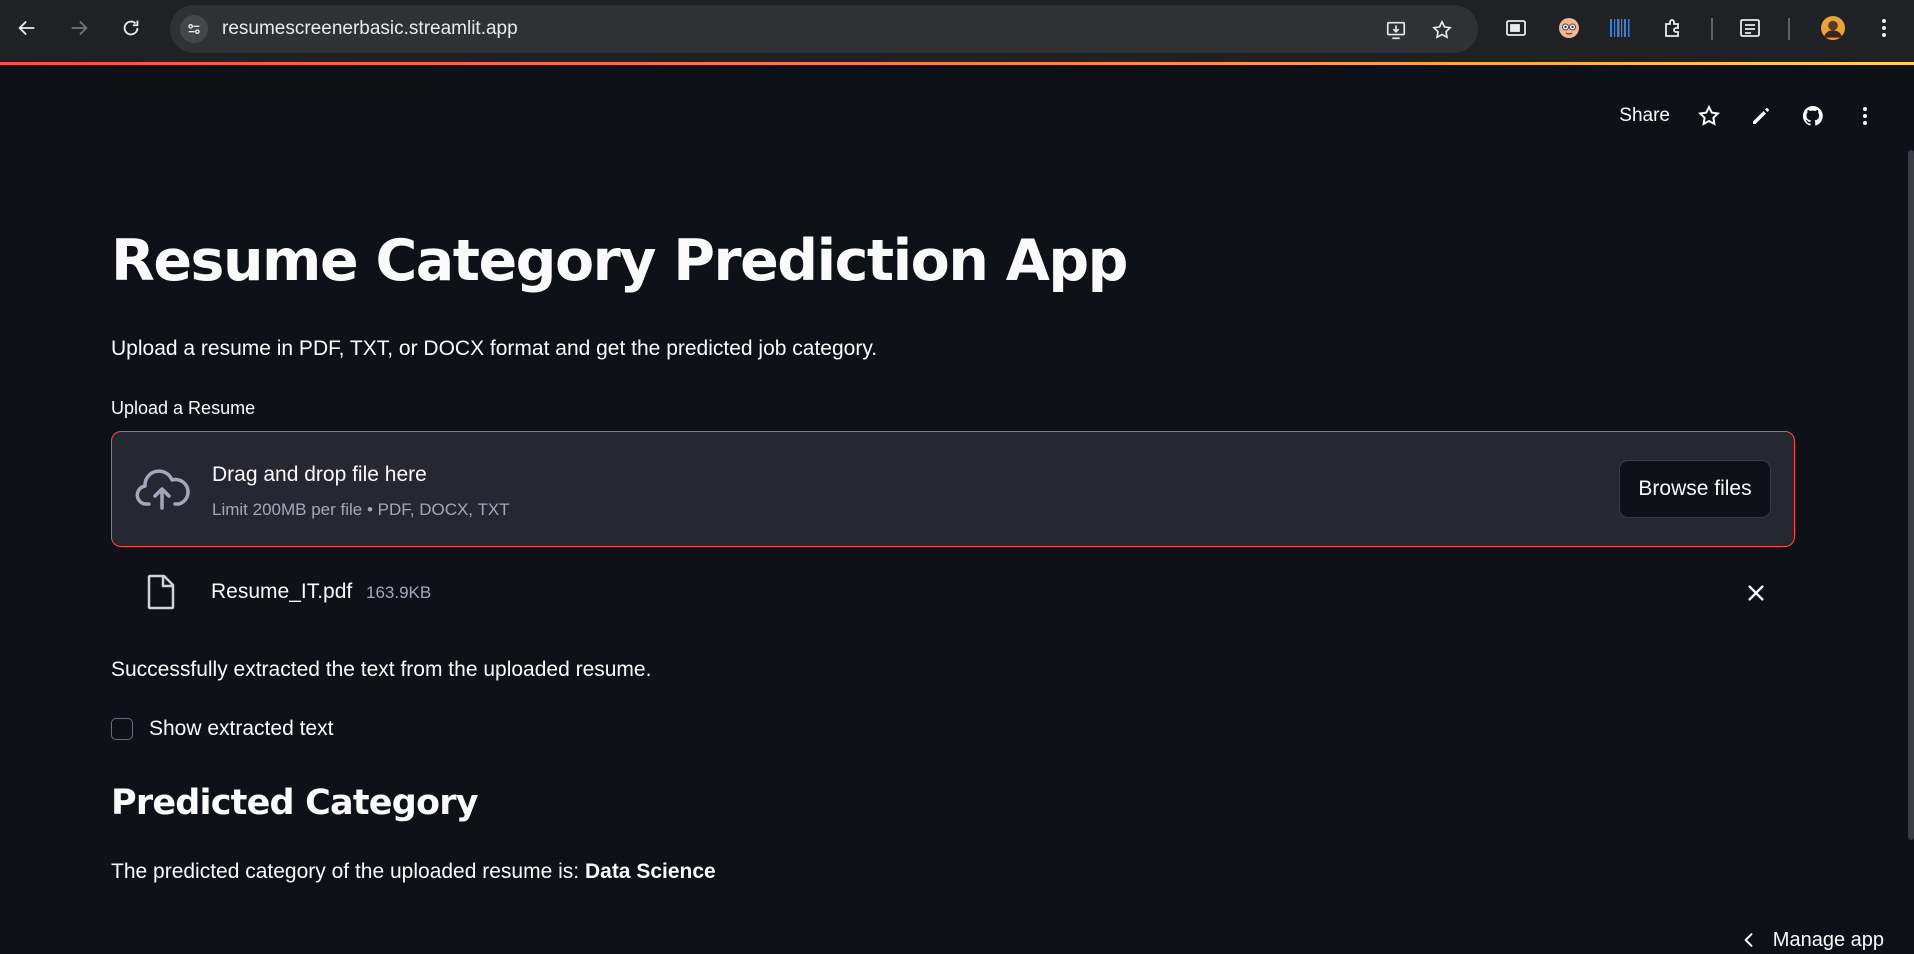  What do you see at coordinates (194, 29) in the screenshot?
I see `site-info-icon` at bounding box center [194, 29].